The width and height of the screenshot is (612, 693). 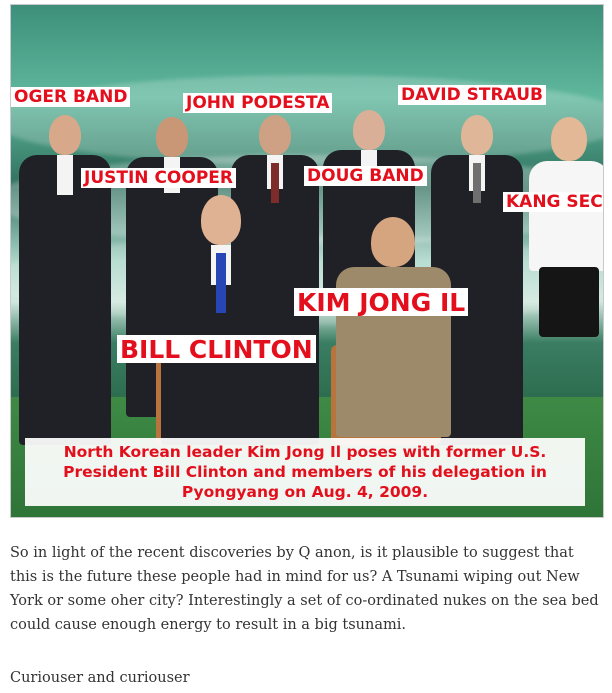 What do you see at coordinates (216, 349) in the screenshot?
I see `label-bill-clinton: BILL CLINTON` at bounding box center [216, 349].